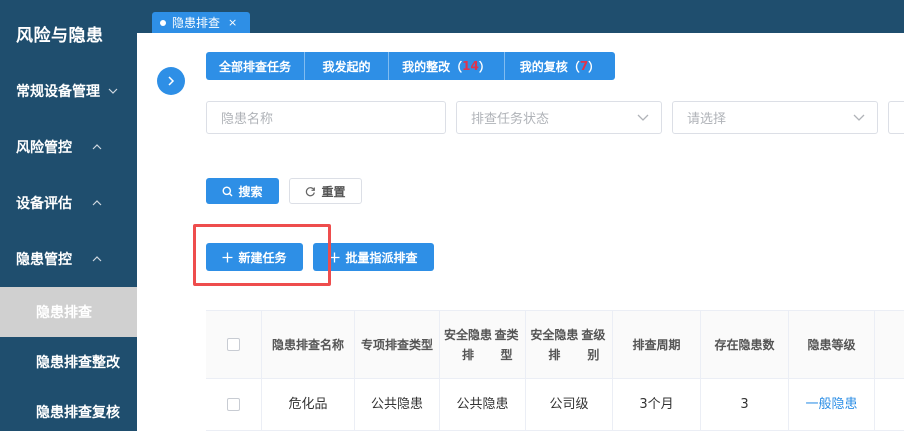 The height and width of the screenshot is (431, 904). Describe the element at coordinates (44, 260) in the screenshot. I see `sidebar-item-label: 隐患管控` at that location.